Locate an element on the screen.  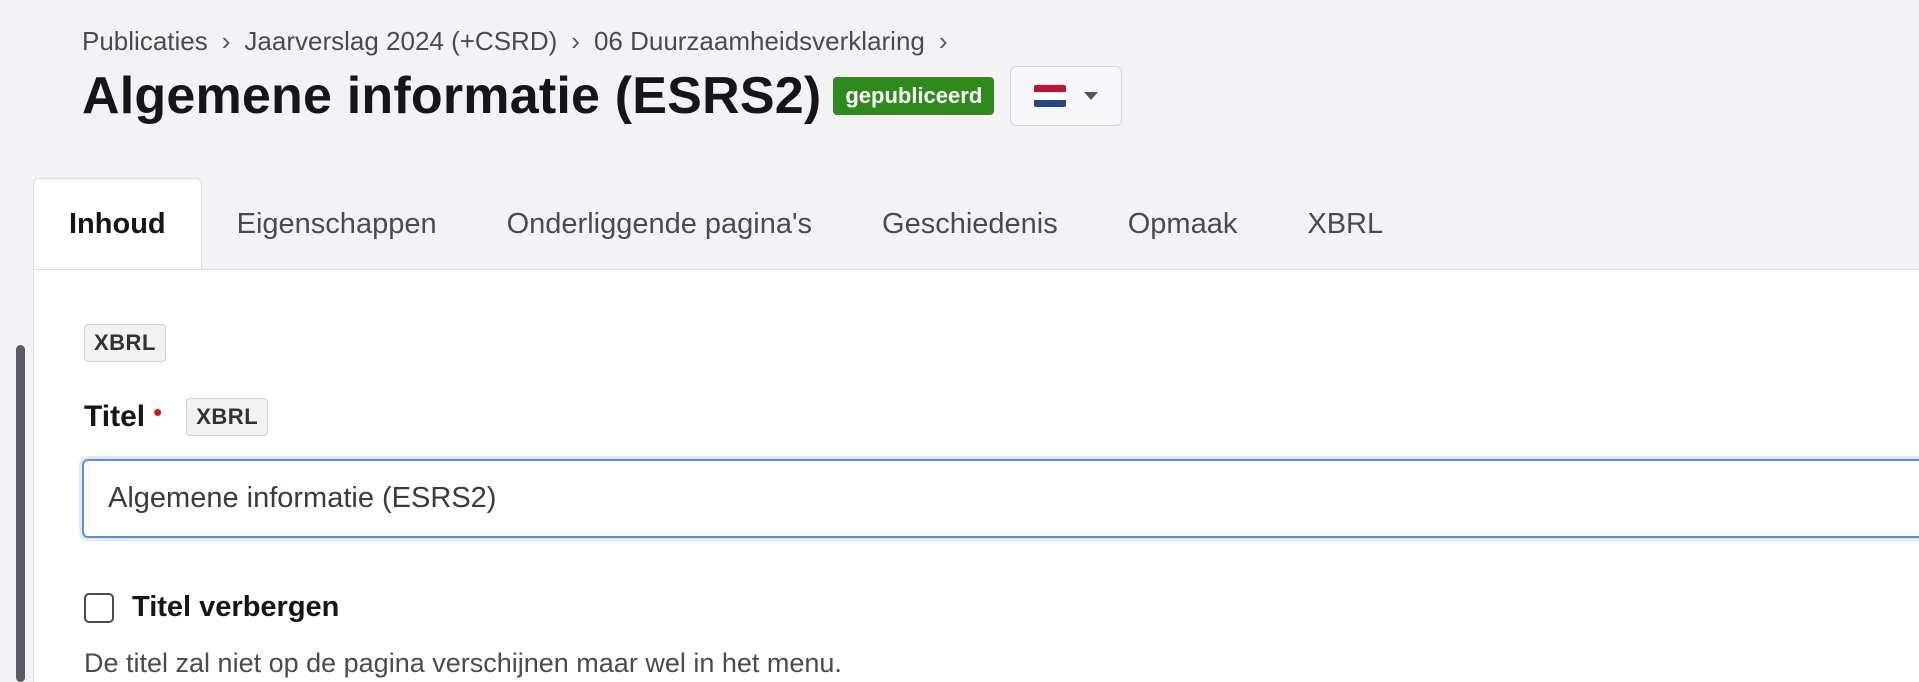
title-input is located at coordinates (1000, 498).